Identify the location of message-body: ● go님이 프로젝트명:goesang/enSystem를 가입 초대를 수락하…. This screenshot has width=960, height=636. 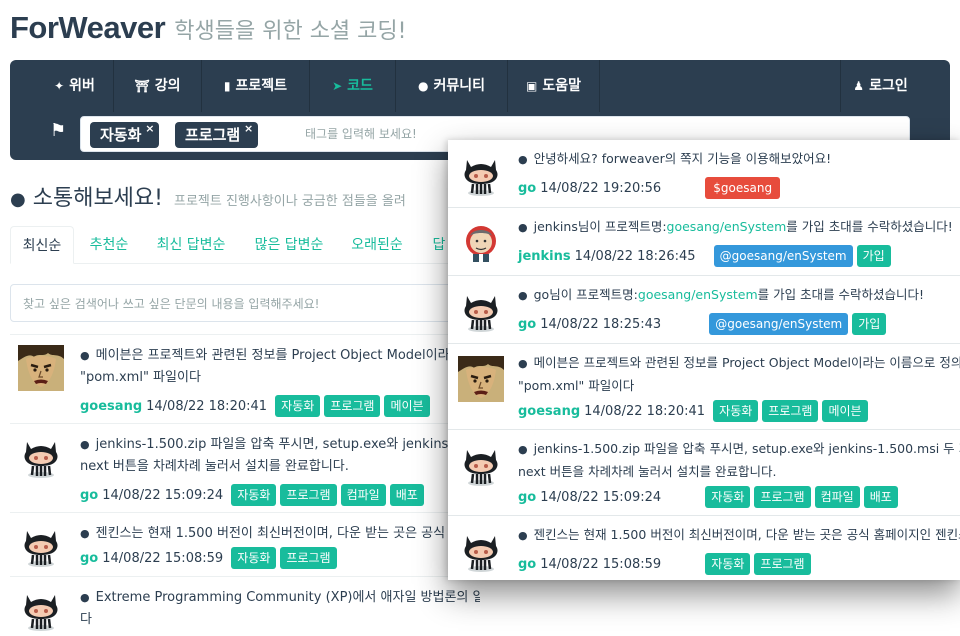
(739, 295).